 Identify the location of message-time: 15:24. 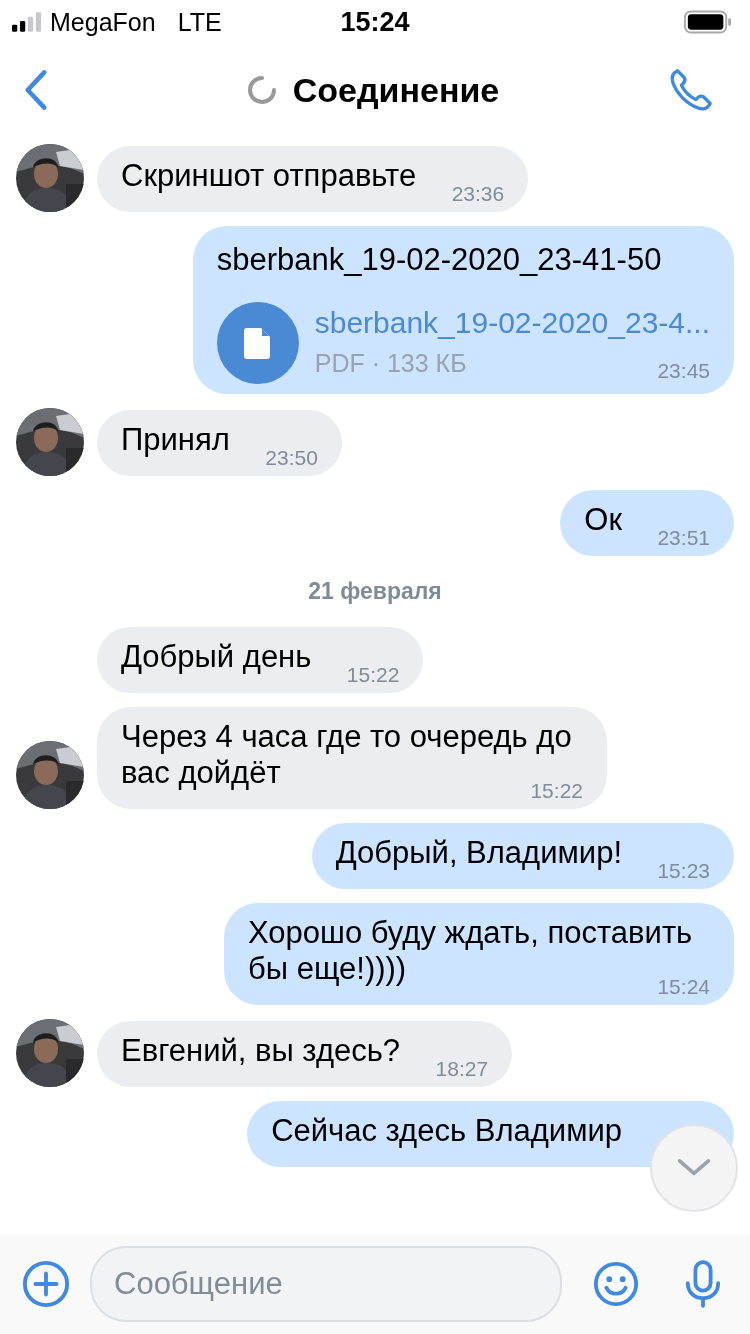
(683, 987).